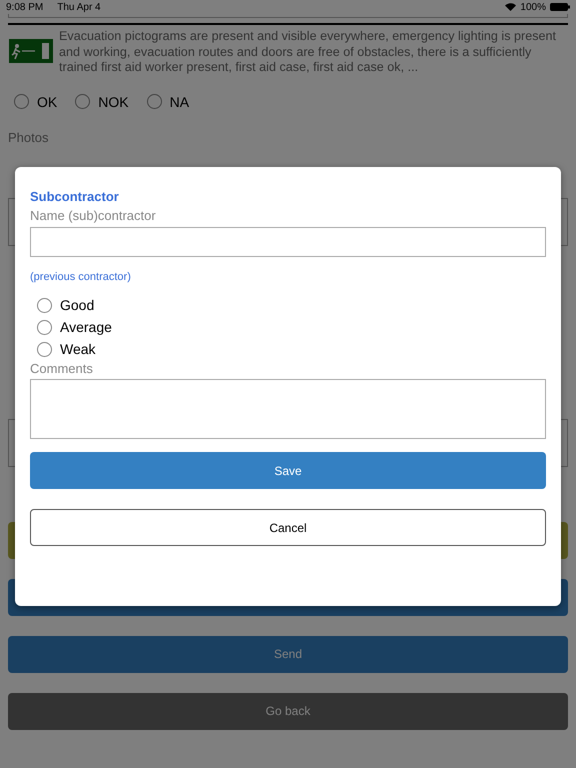  Describe the element at coordinates (25, 7) in the screenshot. I see `status-time: 9:08 PM` at that location.